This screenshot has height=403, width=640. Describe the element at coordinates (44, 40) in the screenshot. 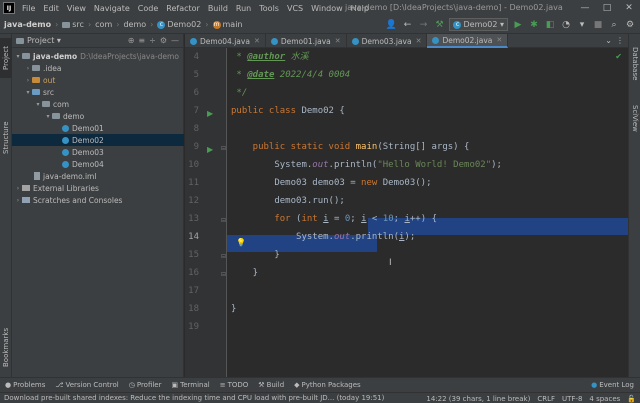

I see `project-view-select: Project ▾` at that location.